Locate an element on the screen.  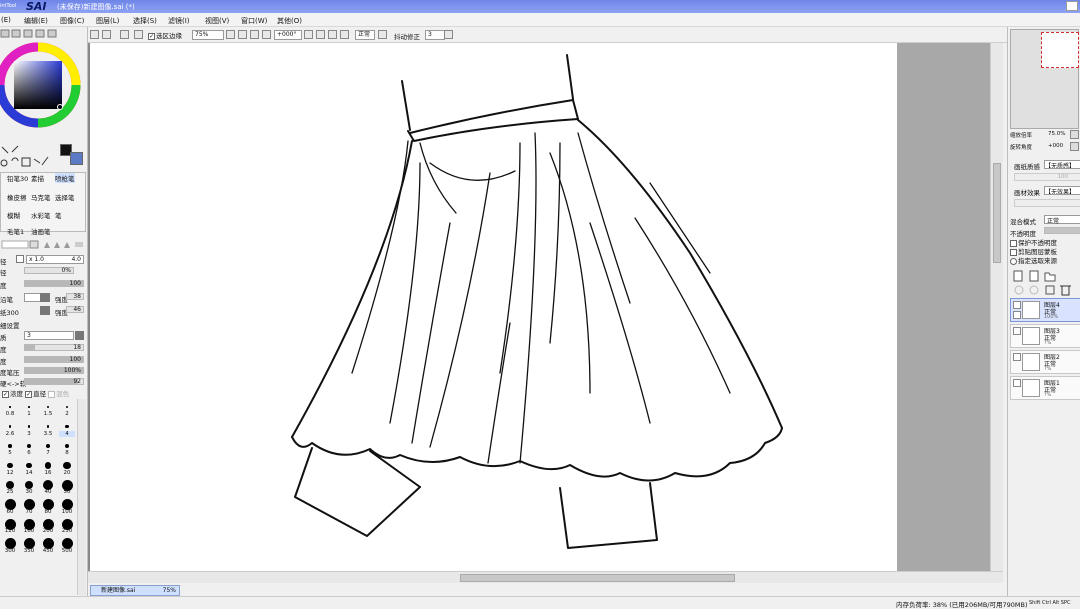
quality-select: 3 is located at coordinates (49, 335).